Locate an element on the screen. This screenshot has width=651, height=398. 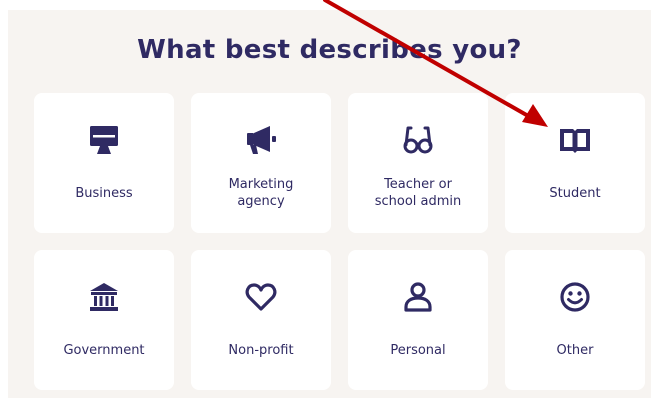
smiley-face-icon is located at coordinates (575, 297).